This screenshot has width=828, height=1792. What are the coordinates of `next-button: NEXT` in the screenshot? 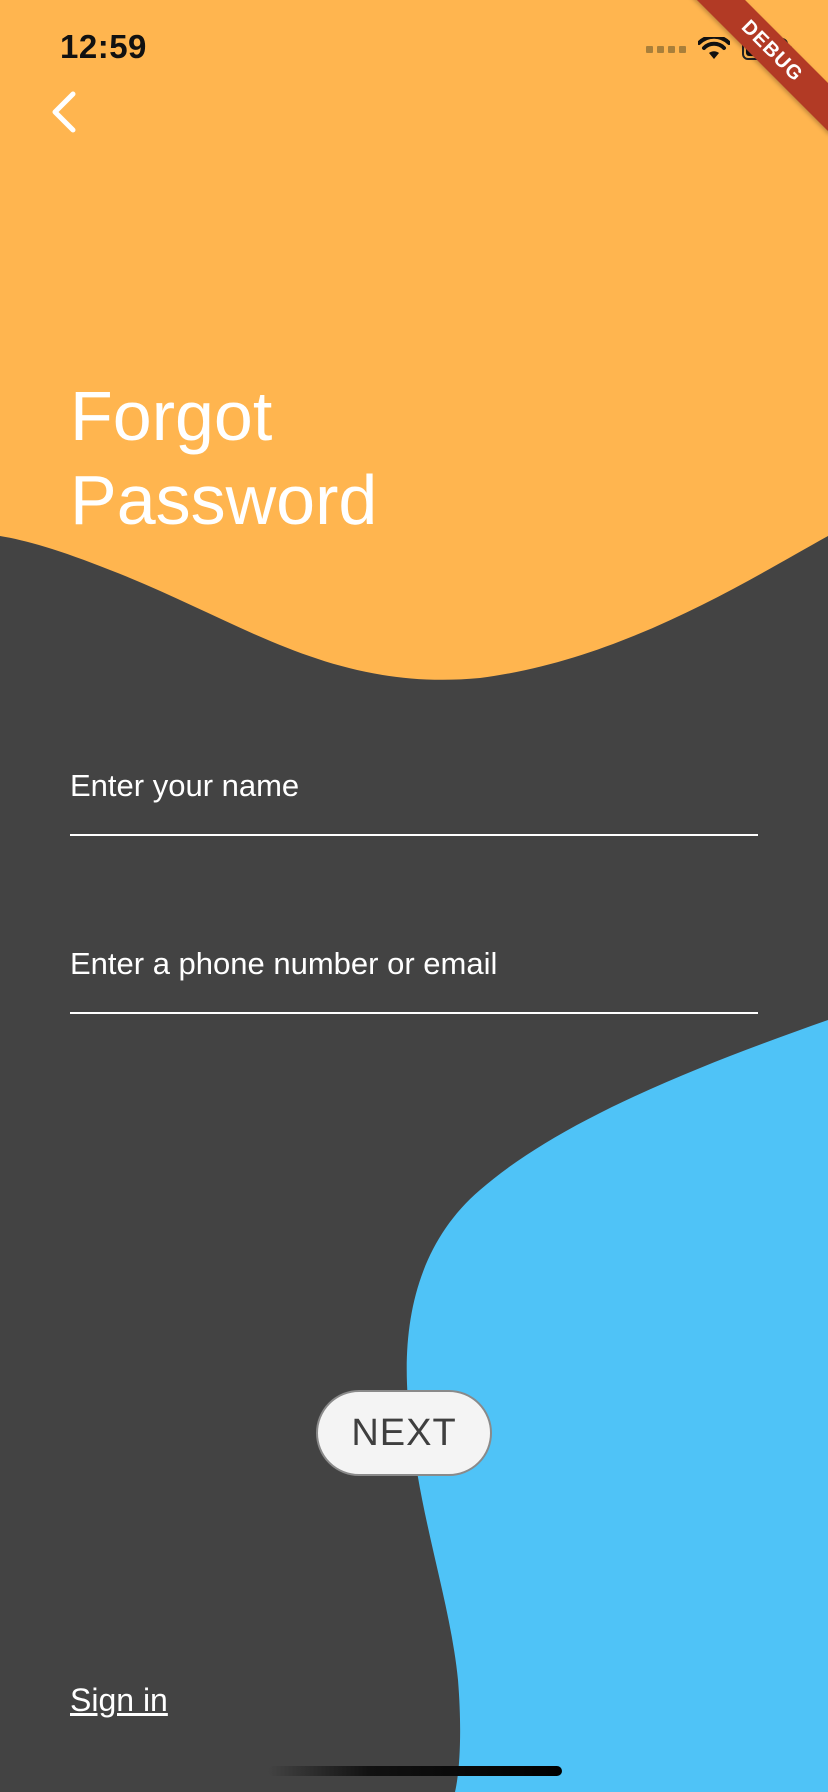 It's located at (404, 1433).